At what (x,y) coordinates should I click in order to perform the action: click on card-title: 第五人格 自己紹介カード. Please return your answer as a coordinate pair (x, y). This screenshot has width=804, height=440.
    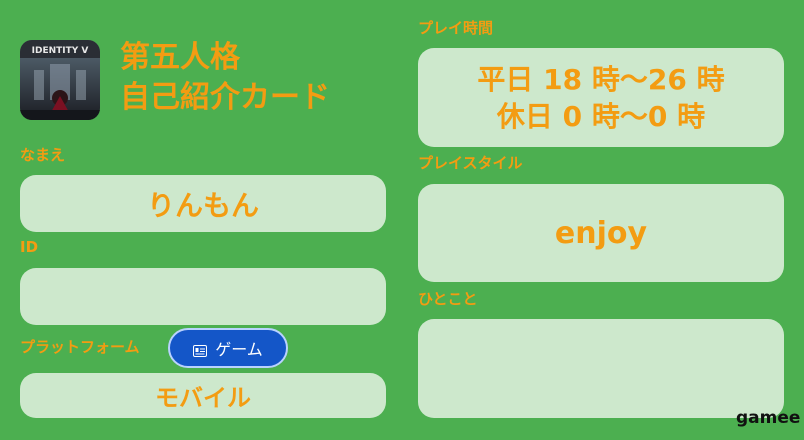
    Looking at the image, I should click on (225, 78).